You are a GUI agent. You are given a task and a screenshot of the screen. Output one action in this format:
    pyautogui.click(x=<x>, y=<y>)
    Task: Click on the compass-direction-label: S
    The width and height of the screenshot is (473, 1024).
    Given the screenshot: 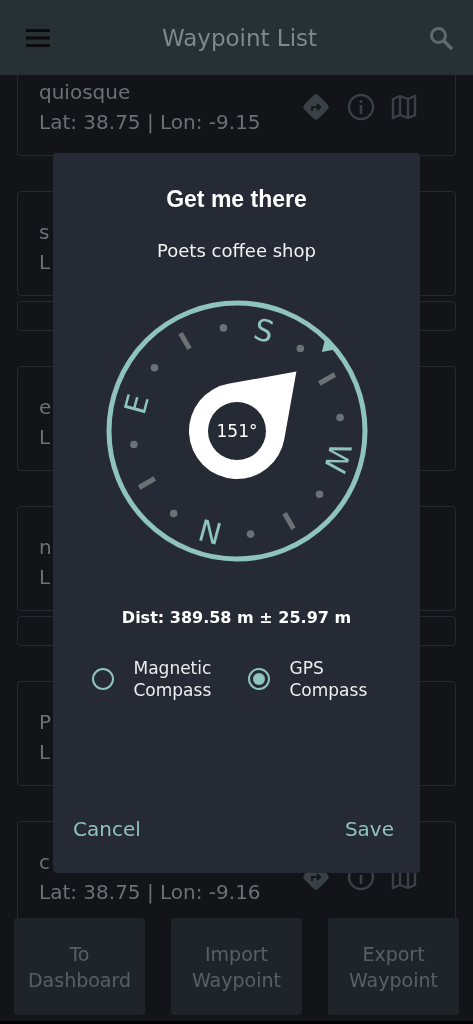 What is the action you would take?
    pyautogui.click(x=263, y=330)
    